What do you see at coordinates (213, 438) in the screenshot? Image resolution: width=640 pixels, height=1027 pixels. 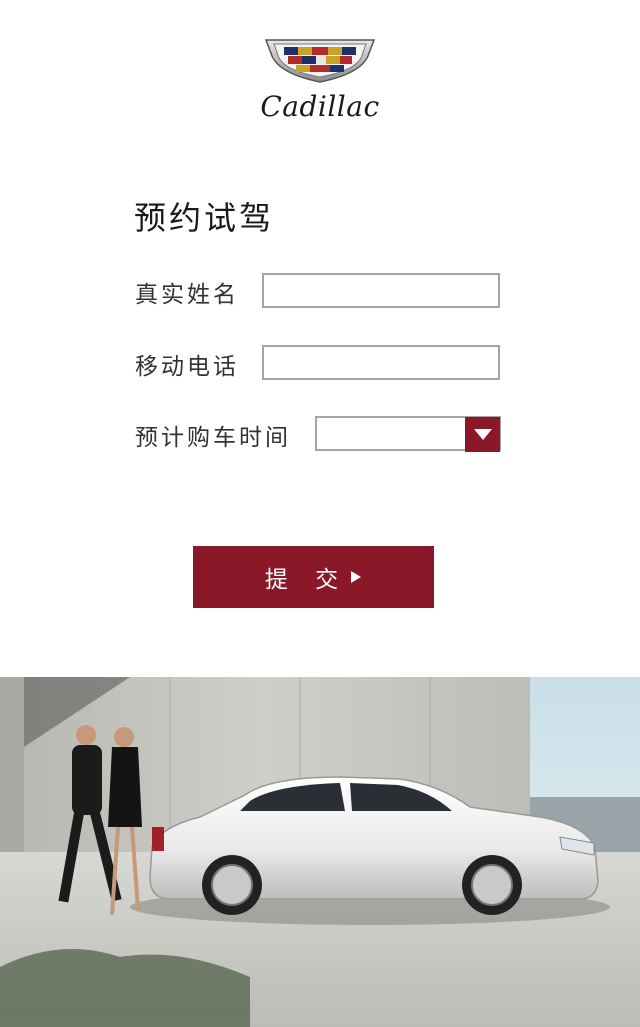 I see `purchase-time-label: 预计购车时间` at bounding box center [213, 438].